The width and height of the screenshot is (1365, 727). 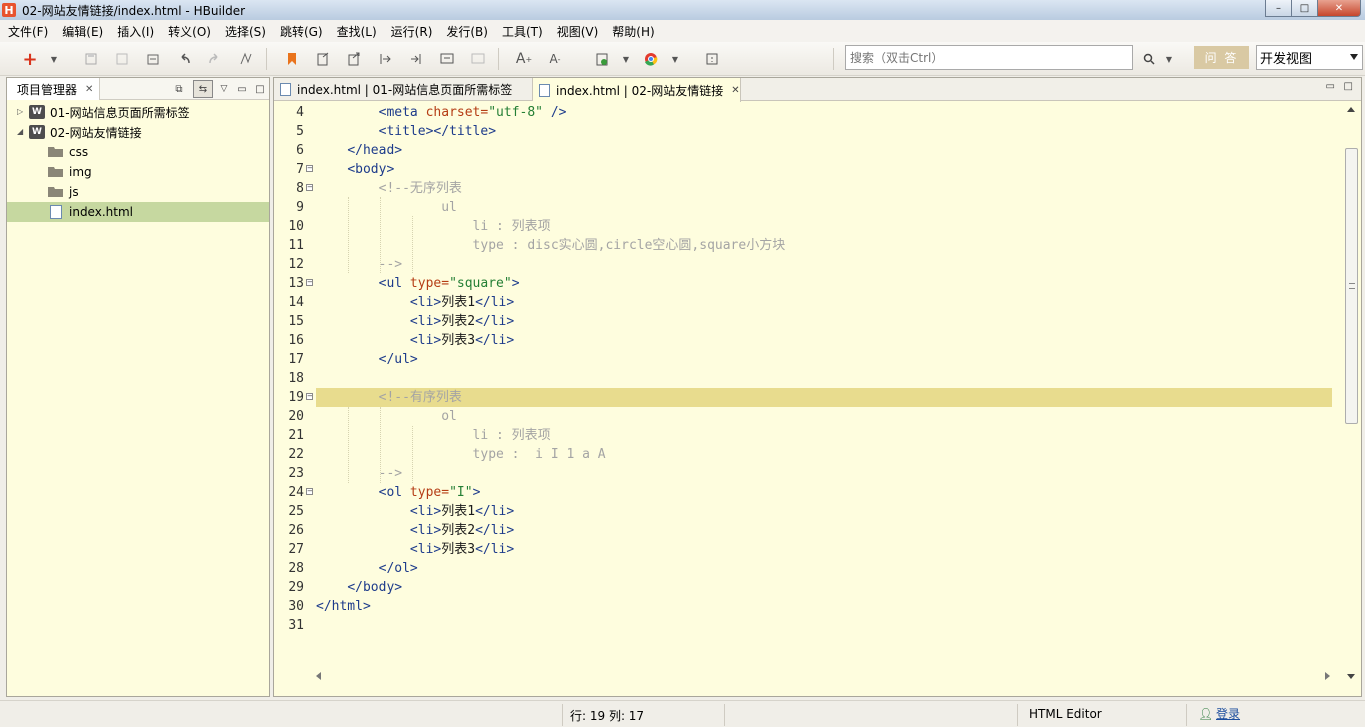 I want to click on collapse-arrow-icon: ◢, so click(x=21, y=132).